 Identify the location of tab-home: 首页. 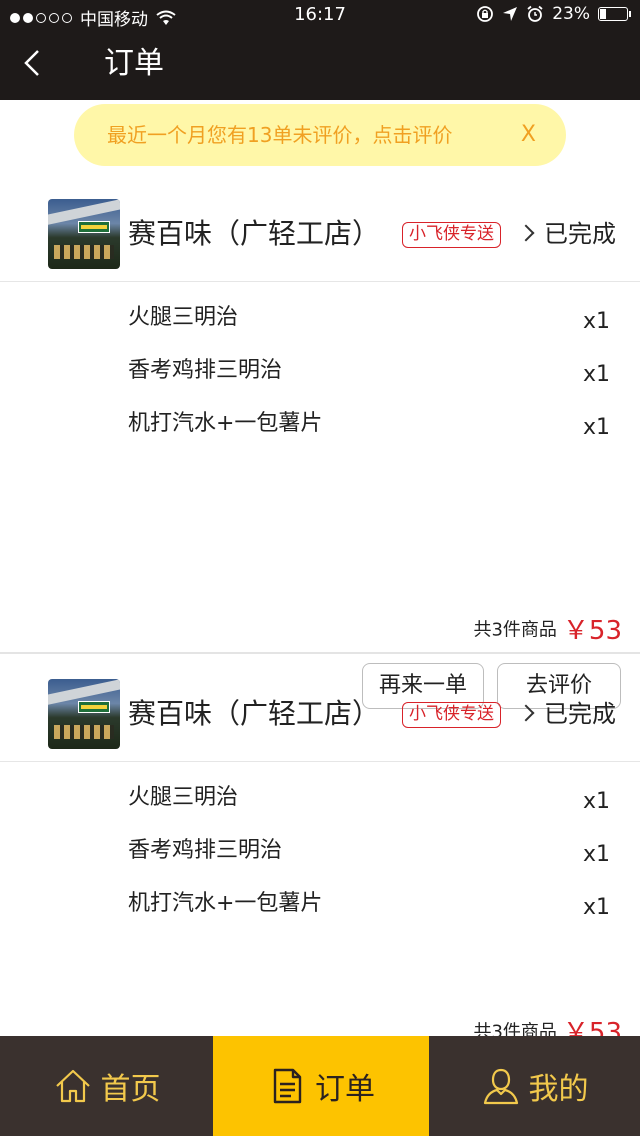
(106, 1086).